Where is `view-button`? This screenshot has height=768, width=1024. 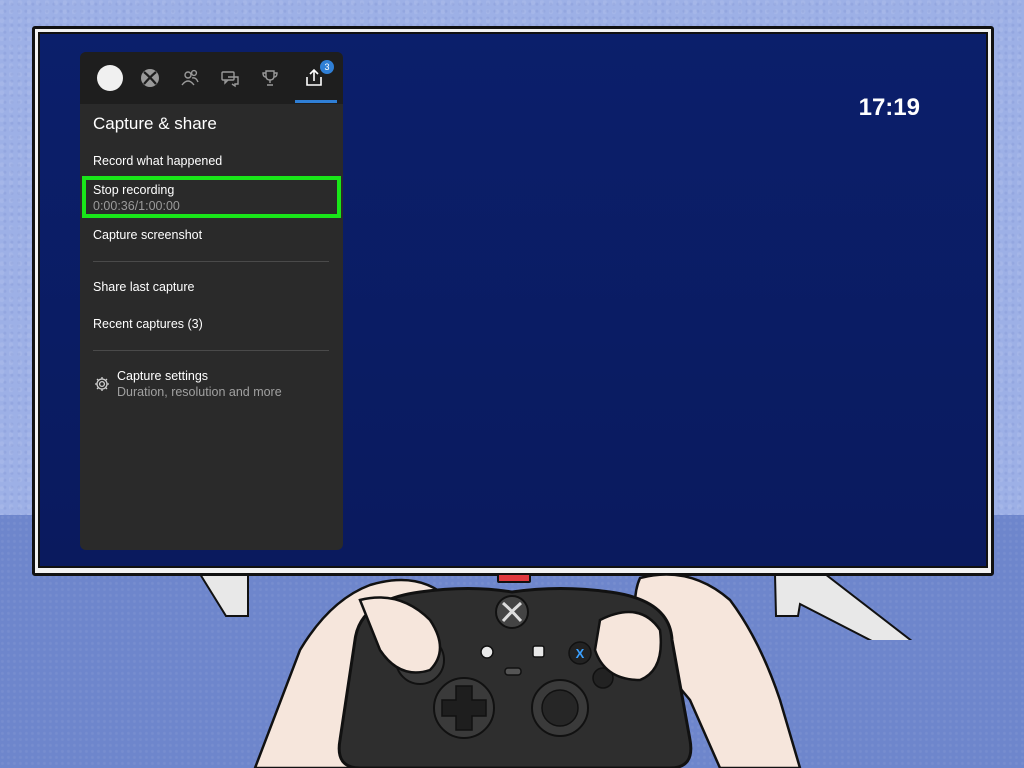
view-button is located at coordinates (487, 652).